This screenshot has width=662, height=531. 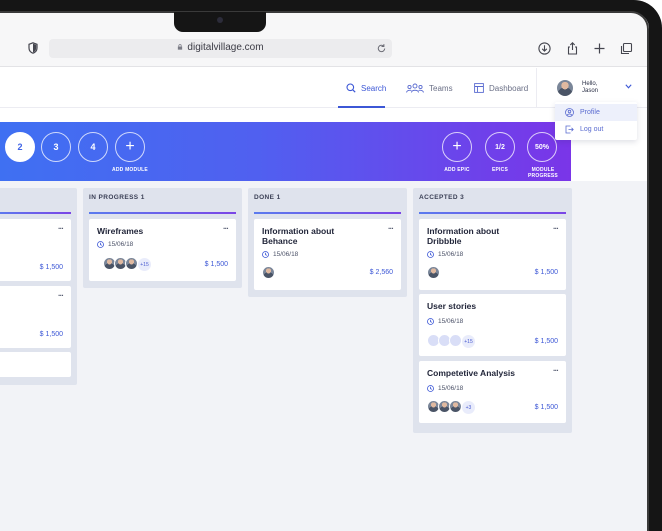 I want to click on user-greeting: Hello, Jason, so click(x=590, y=88).